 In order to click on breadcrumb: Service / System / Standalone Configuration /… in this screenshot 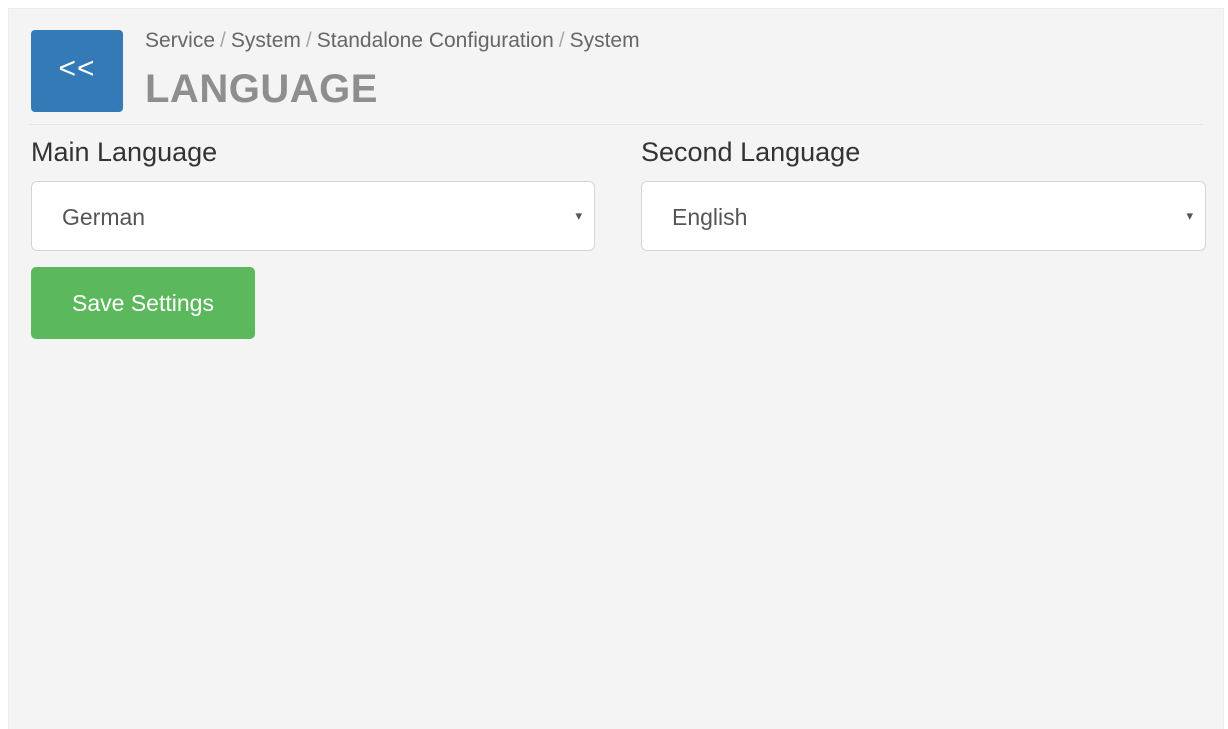, I will do `click(392, 41)`.